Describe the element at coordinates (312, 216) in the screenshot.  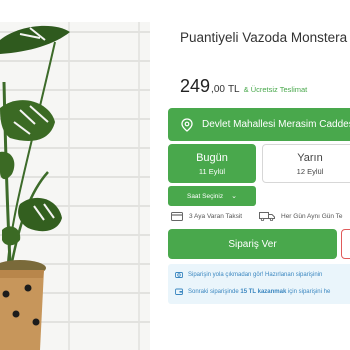
I see `feature-text: Her Gün Aynı Gün Te` at that location.